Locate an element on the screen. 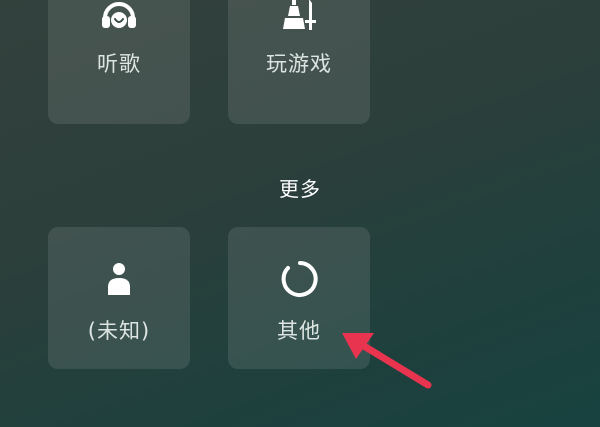  category-label: 玩游戏 is located at coordinates (299, 64).